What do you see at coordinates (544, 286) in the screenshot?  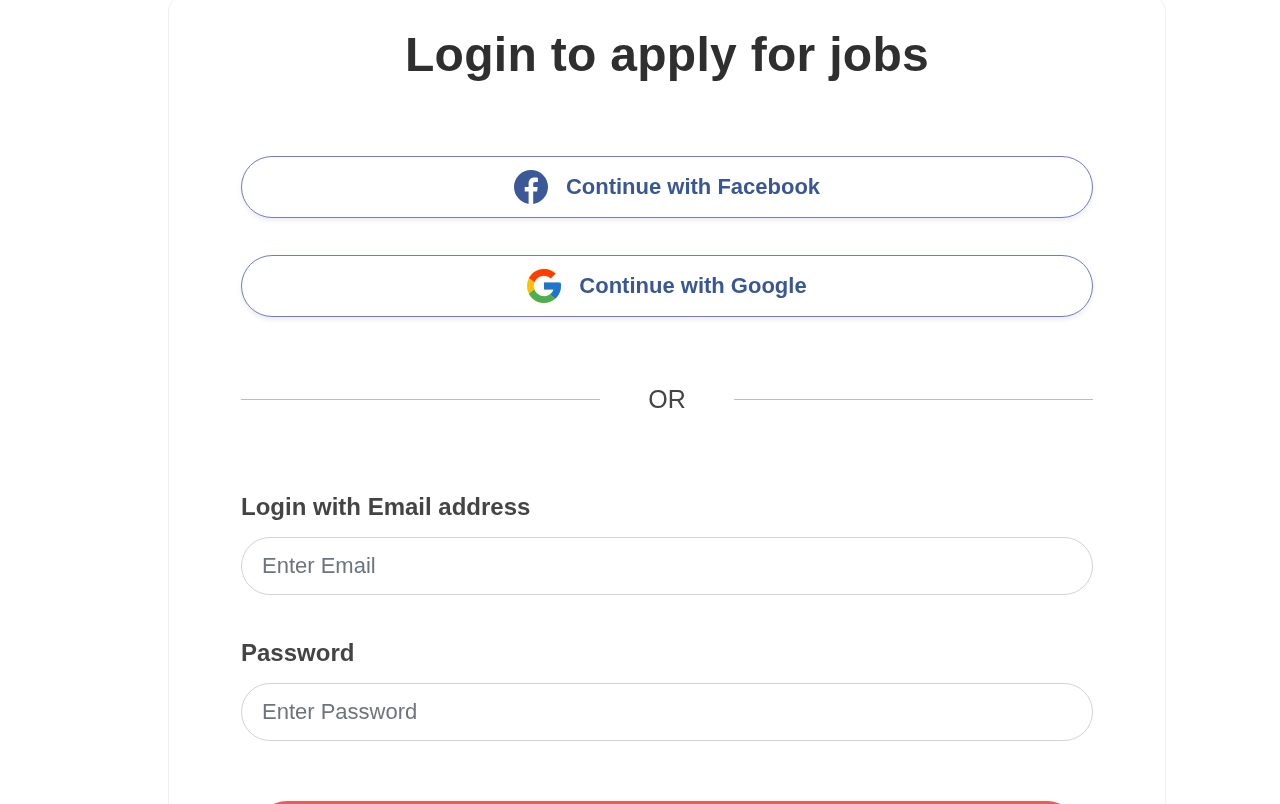 I see `google-icon` at bounding box center [544, 286].